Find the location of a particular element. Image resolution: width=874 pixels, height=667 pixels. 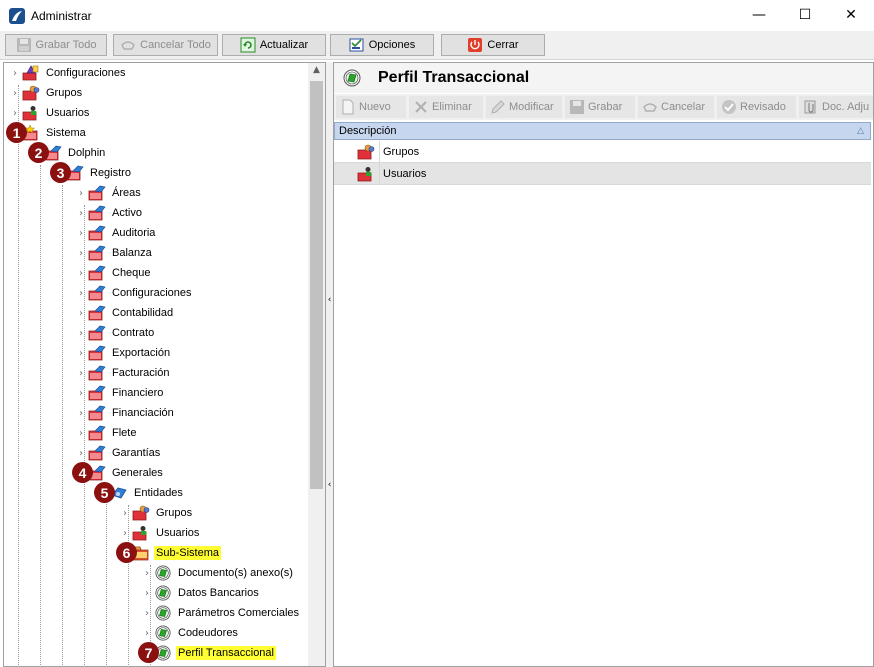

tree-item-facturacion: › Facturación is located at coordinates (123, 373).